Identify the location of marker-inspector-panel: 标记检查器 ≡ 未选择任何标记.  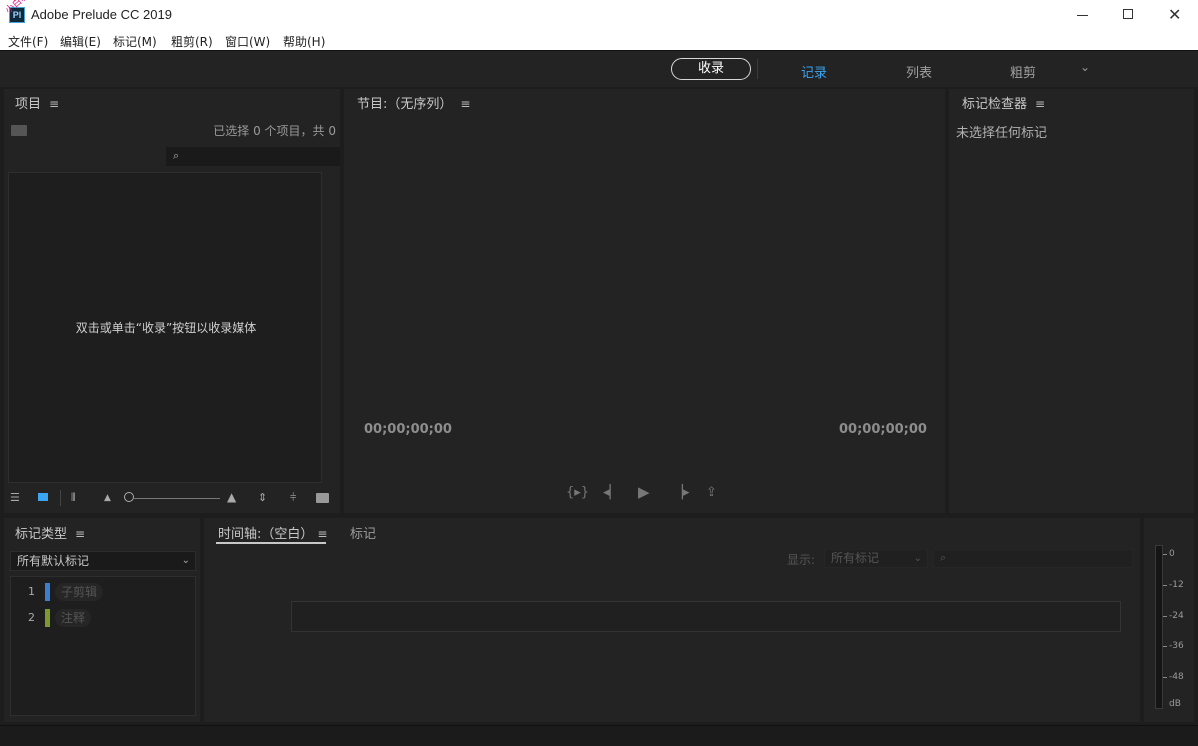
(1071, 301).